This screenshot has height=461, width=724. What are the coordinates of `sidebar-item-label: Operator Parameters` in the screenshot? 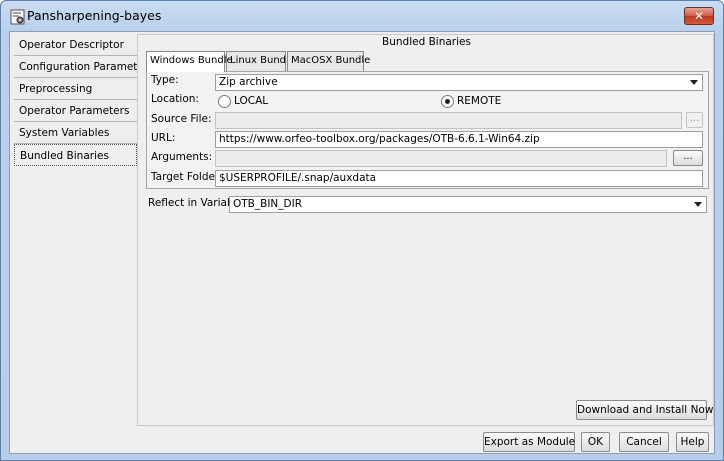 It's located at (74, 111).